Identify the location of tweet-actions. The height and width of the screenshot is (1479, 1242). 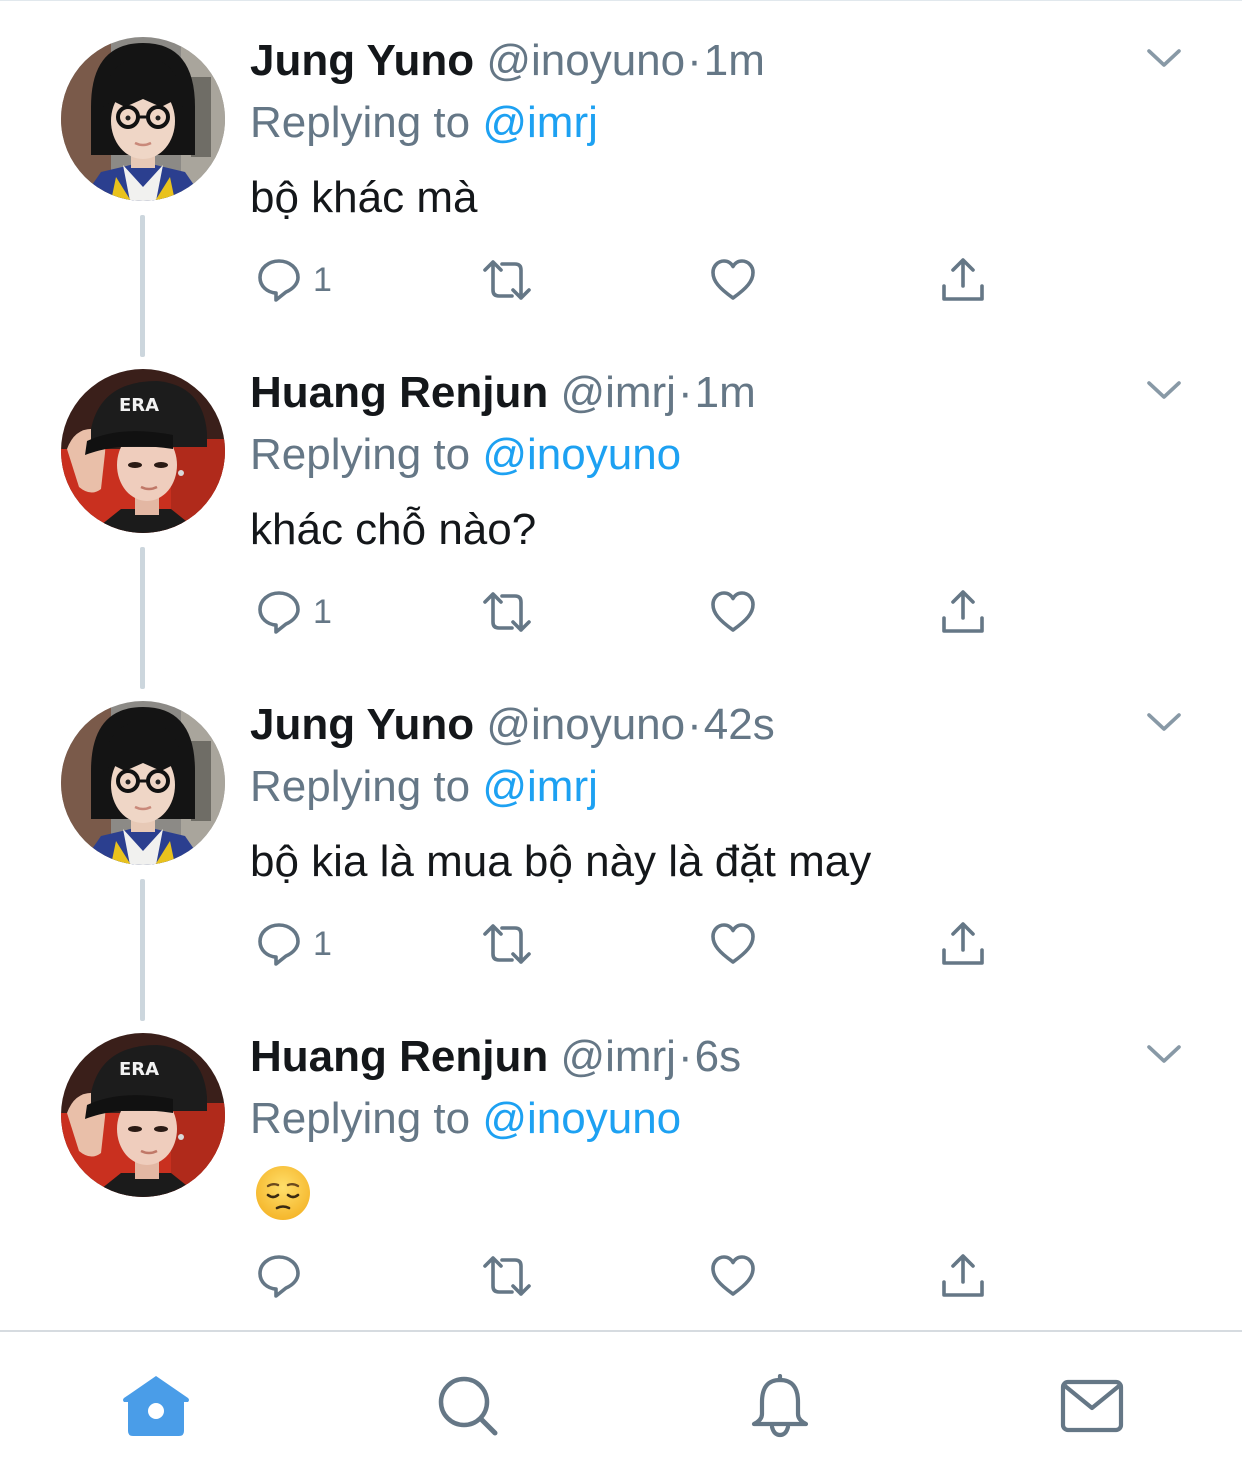
(621, 1276).